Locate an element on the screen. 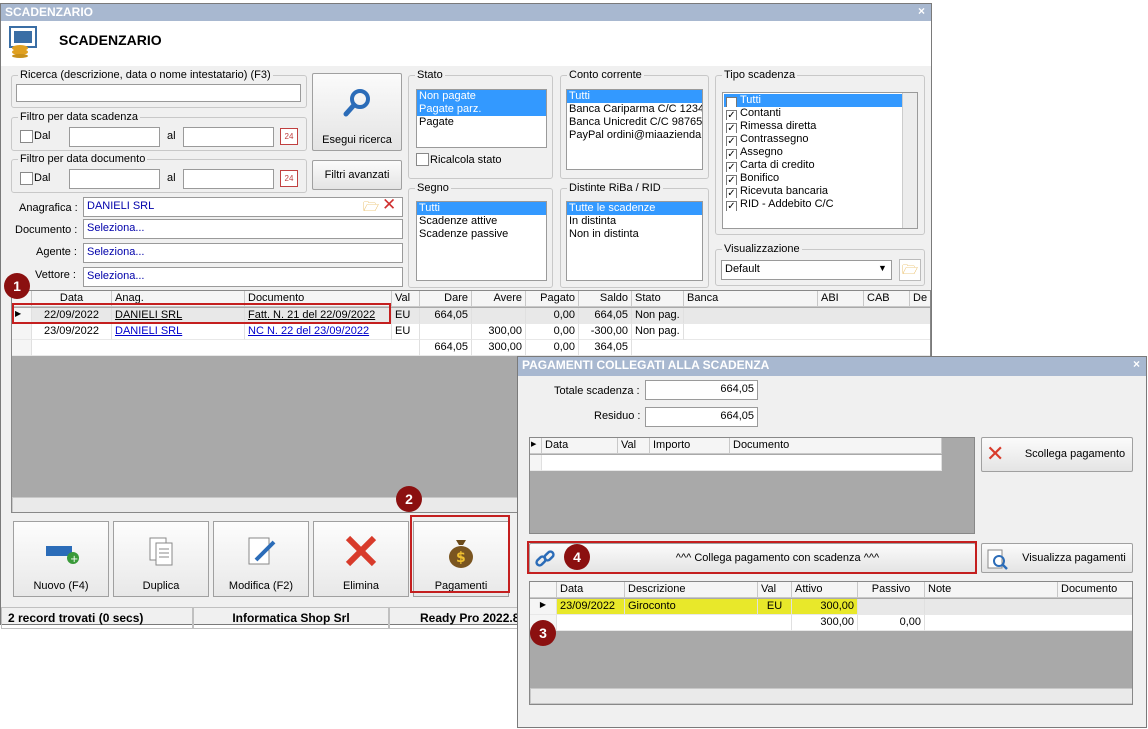  advanced-filters-button: Filtri avanzati is located at coordinates (357, 175).